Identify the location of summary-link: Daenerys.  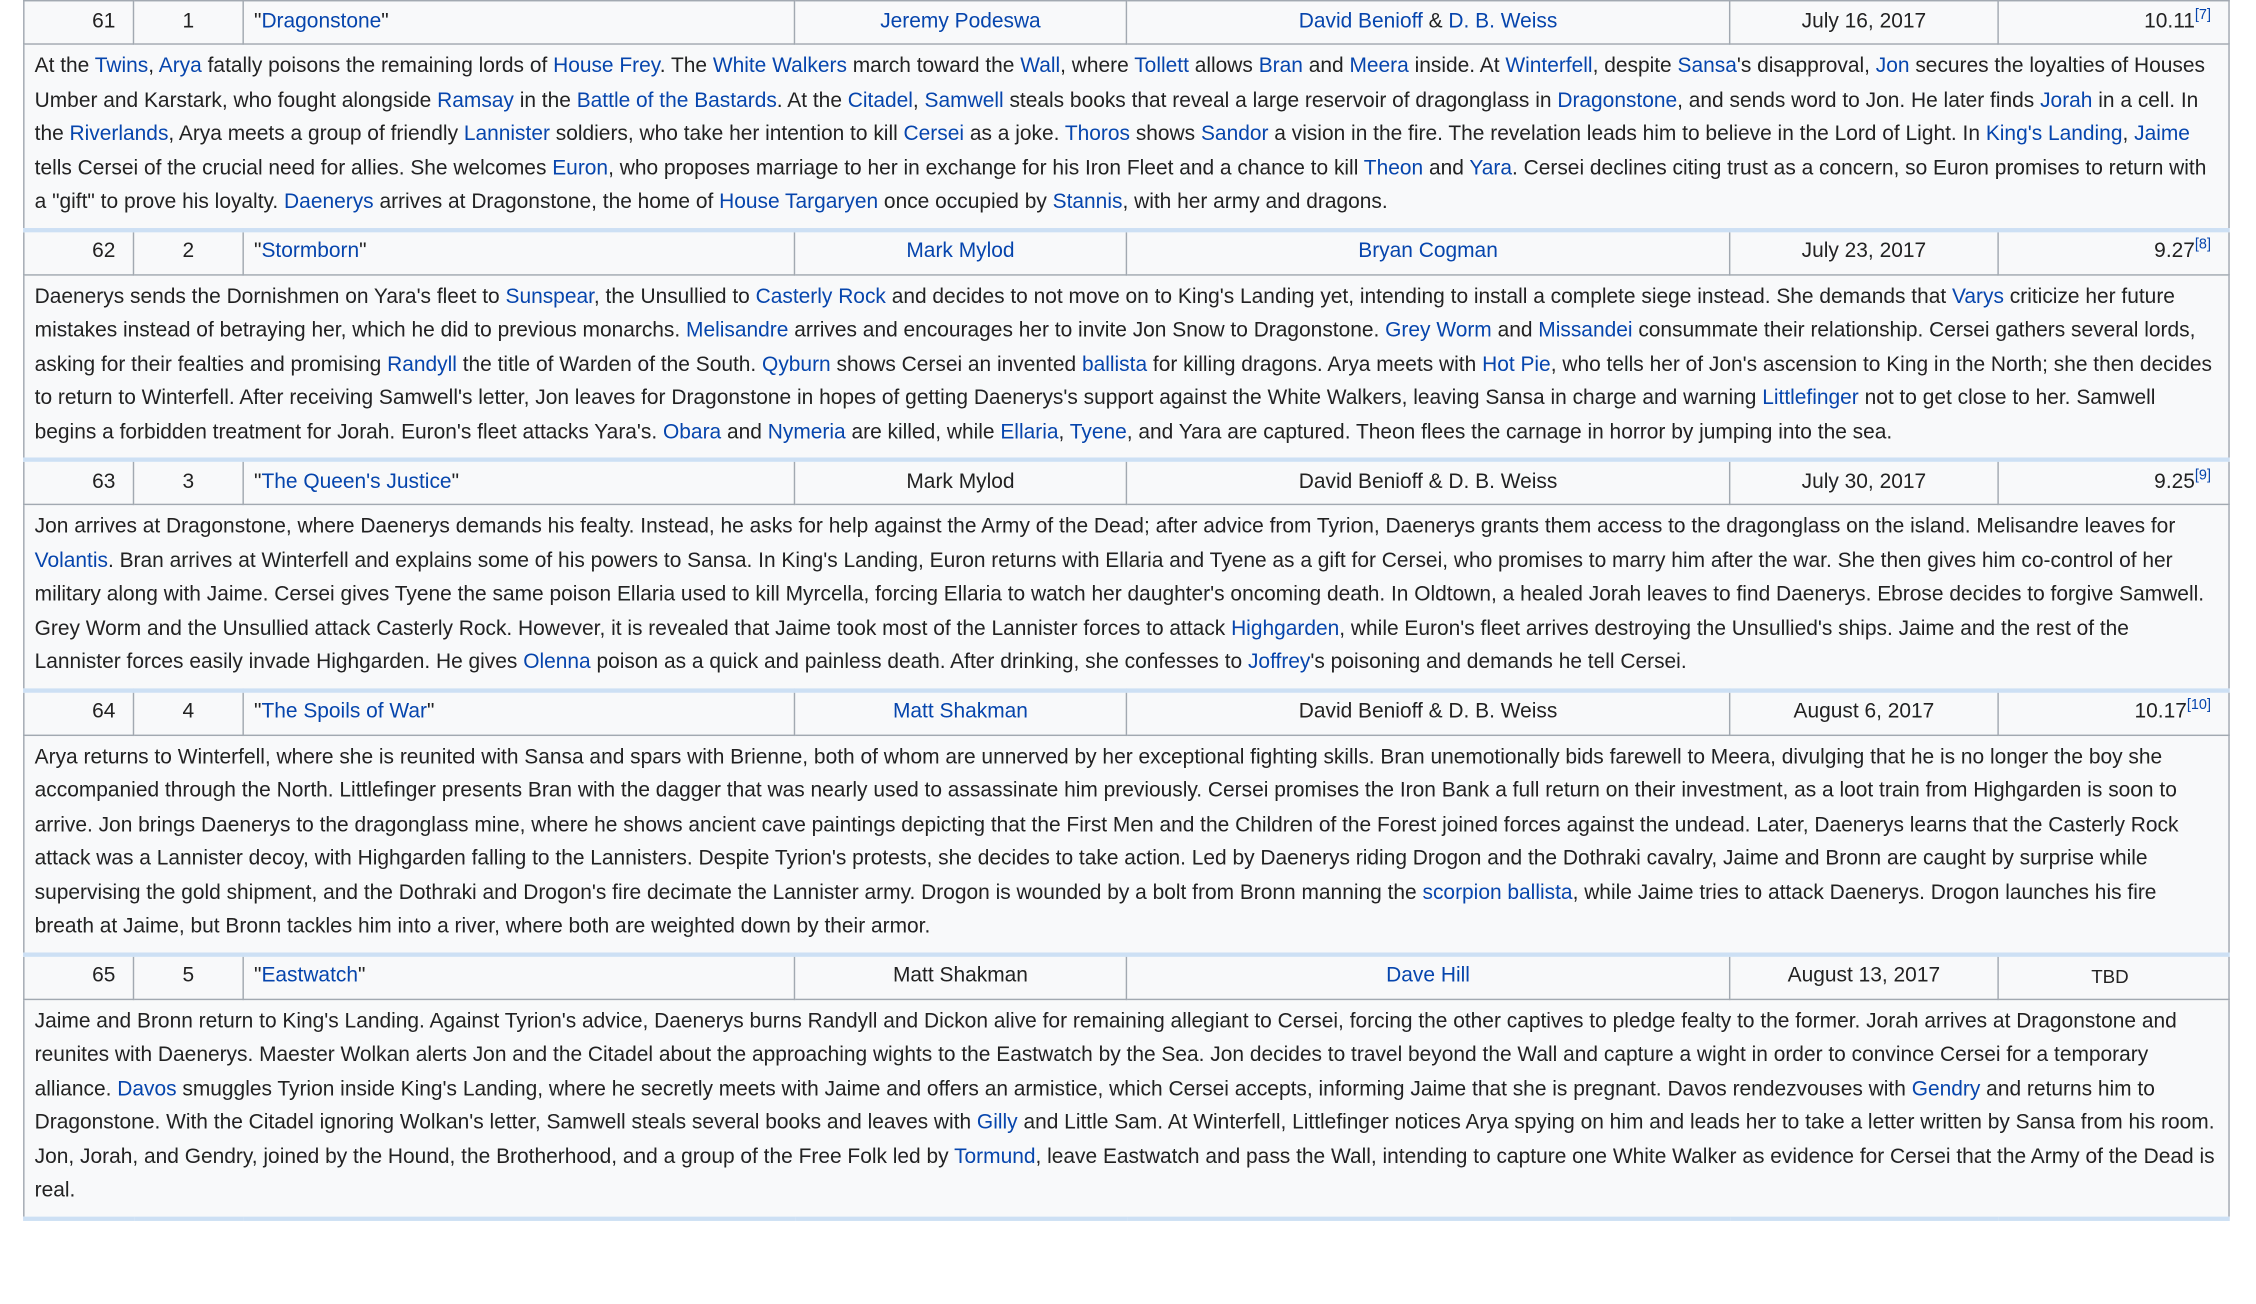
(329, 202).